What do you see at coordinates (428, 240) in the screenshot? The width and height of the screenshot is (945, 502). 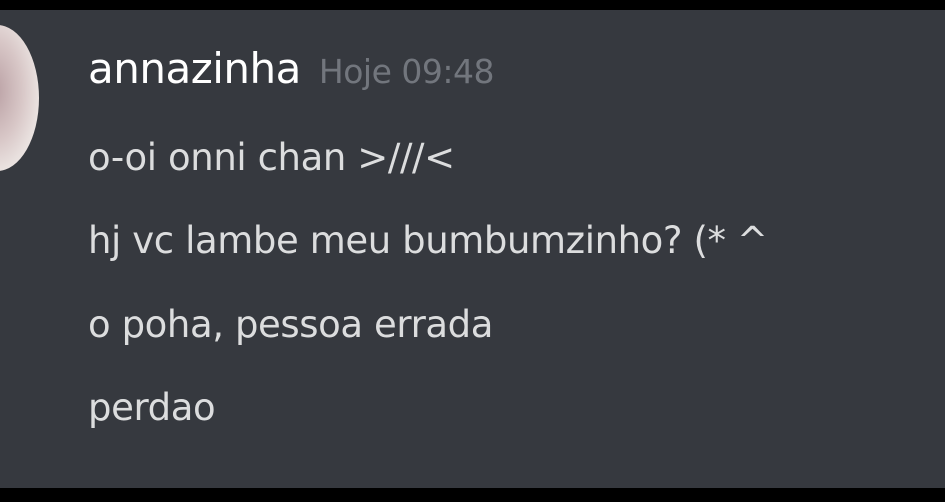 I see `message-line-2: hj vc lambe meu bumbumzinho? (* ^` at bounding box center [428, 240].